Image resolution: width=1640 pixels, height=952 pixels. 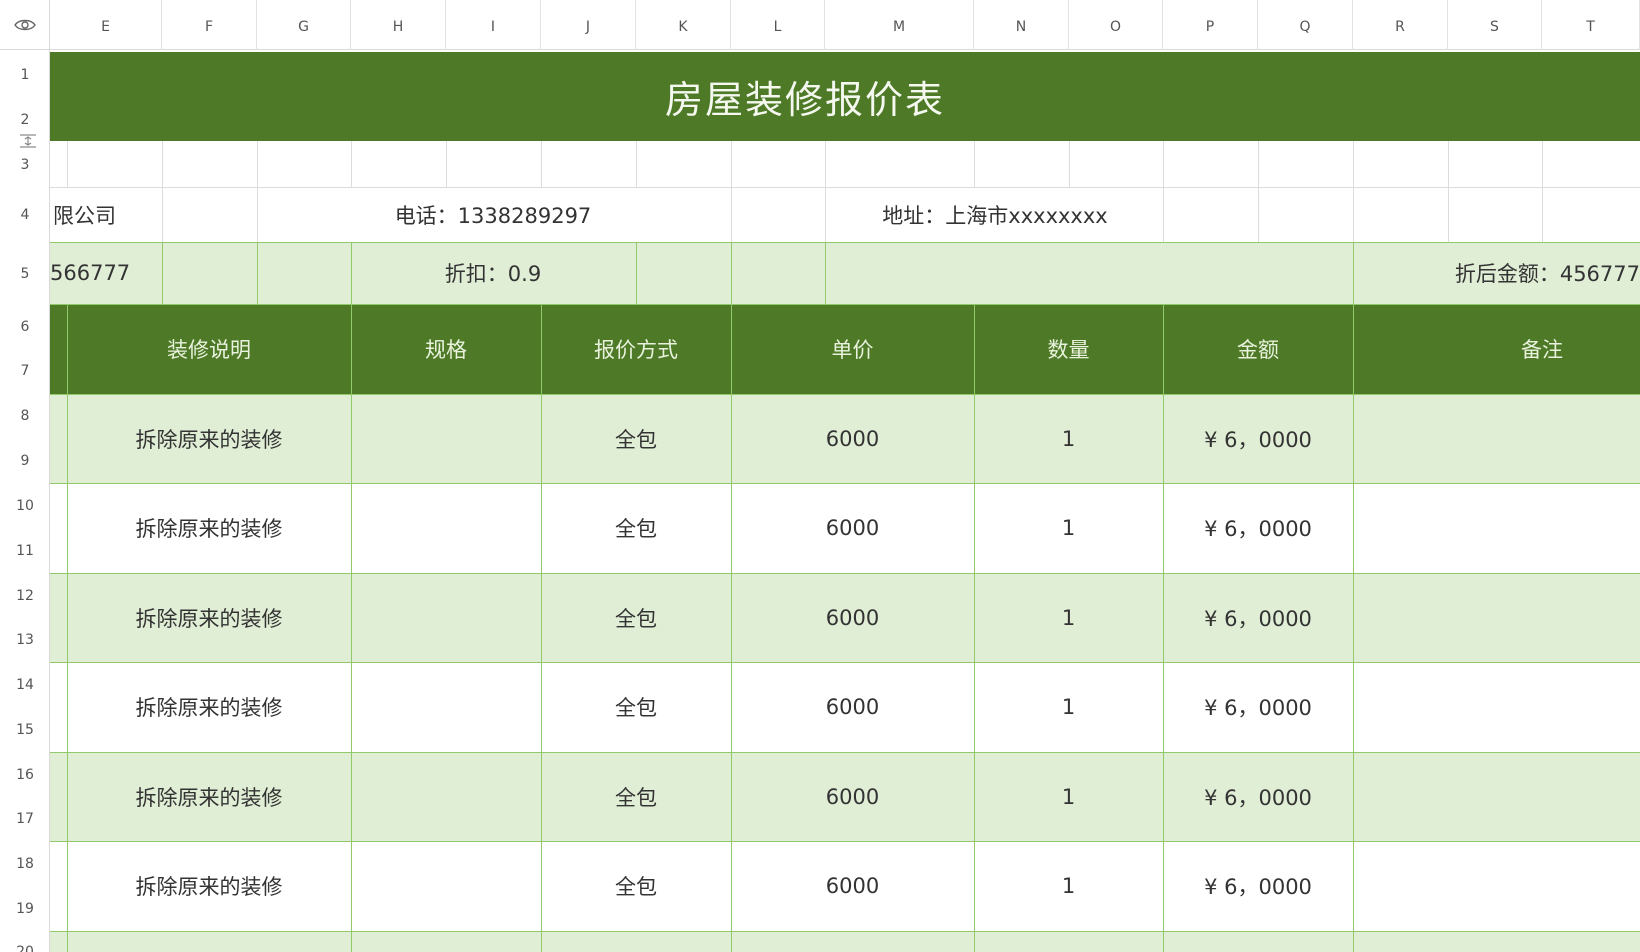 What do you see at coordinates (1496, 273) in the screenshot?
I see `discounted-total-cell: 折后金额：456777` at bounding box center [1496, 273].